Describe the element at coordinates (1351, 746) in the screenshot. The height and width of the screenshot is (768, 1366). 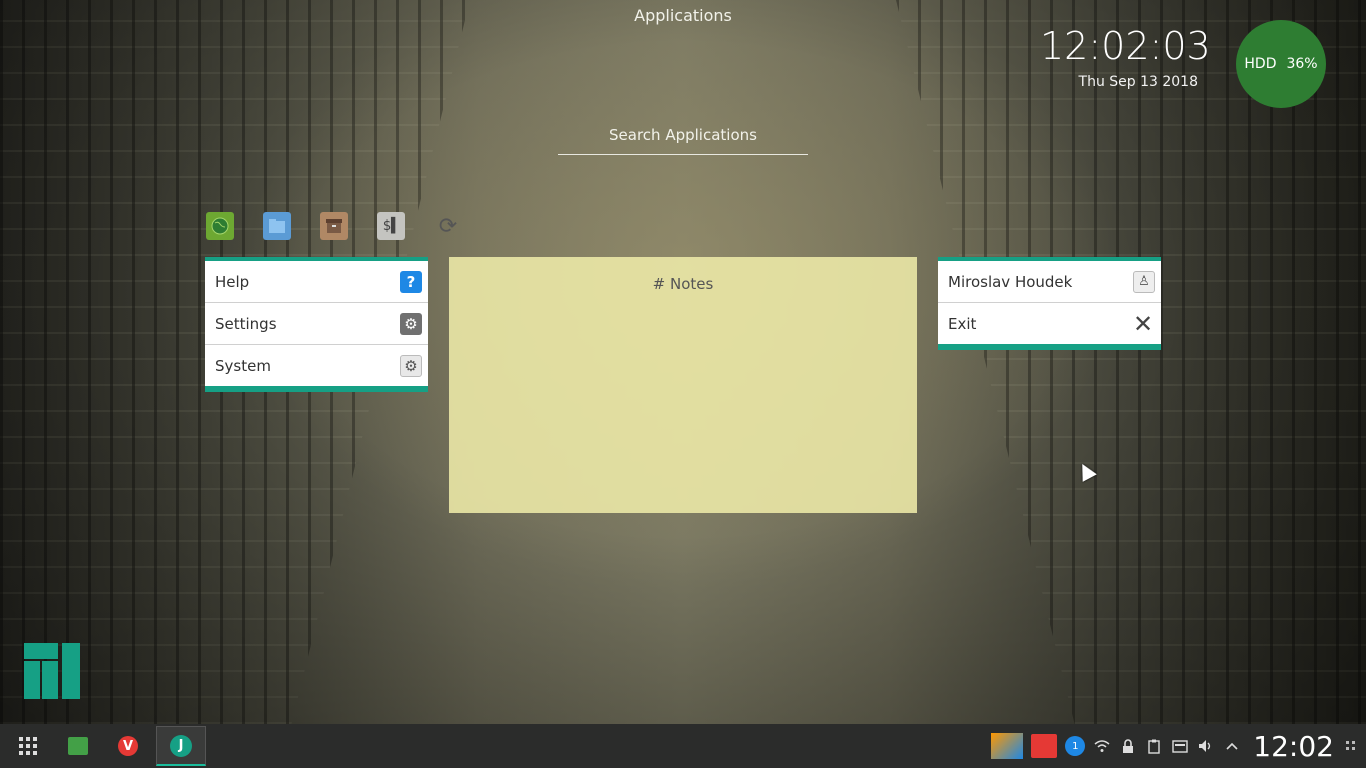
I see `drag-handle-icon` at that location.